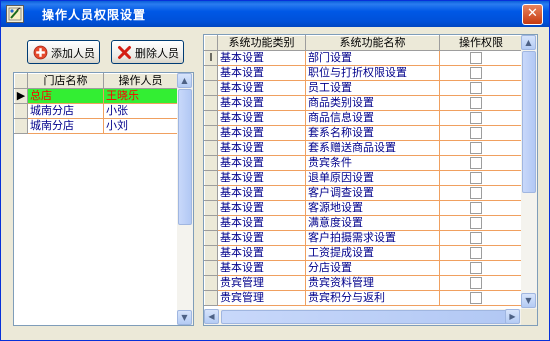 This screenshot has width=550, height=341. What do you see at coordinates (65, 81) in the screenshot?
I see `column-header-store: 门店名称` at bounding box center [65, 81].